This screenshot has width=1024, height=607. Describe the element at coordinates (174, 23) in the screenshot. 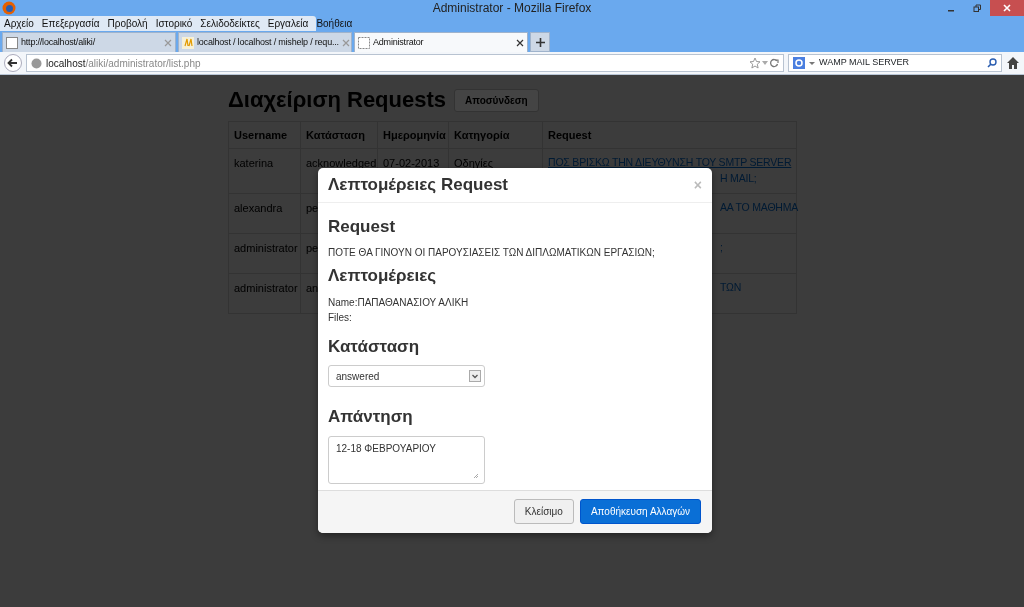

I see `menu-item: Ιστορικό` at that location.